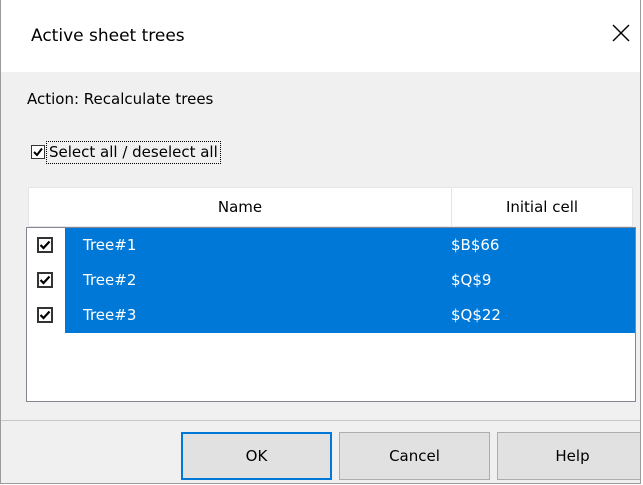 The image size is (643, 485). Describe the element at coordinates (256, 456) in the screenshot. I see `ok-button: OK` at that location.